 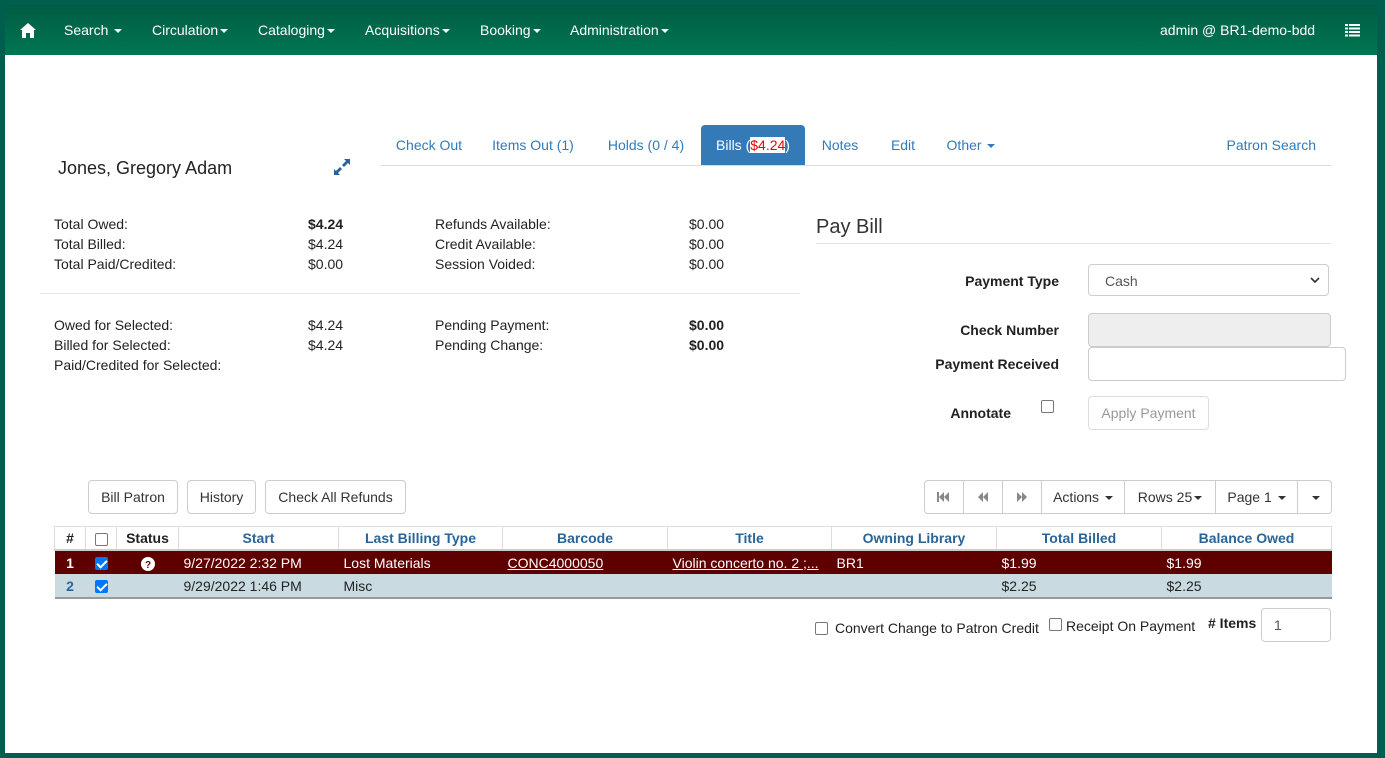 What do you see at coordinates (585, 538) in the screenshot?
I see `col-header-barcode: Barcode` at bounding box center [585, 538].